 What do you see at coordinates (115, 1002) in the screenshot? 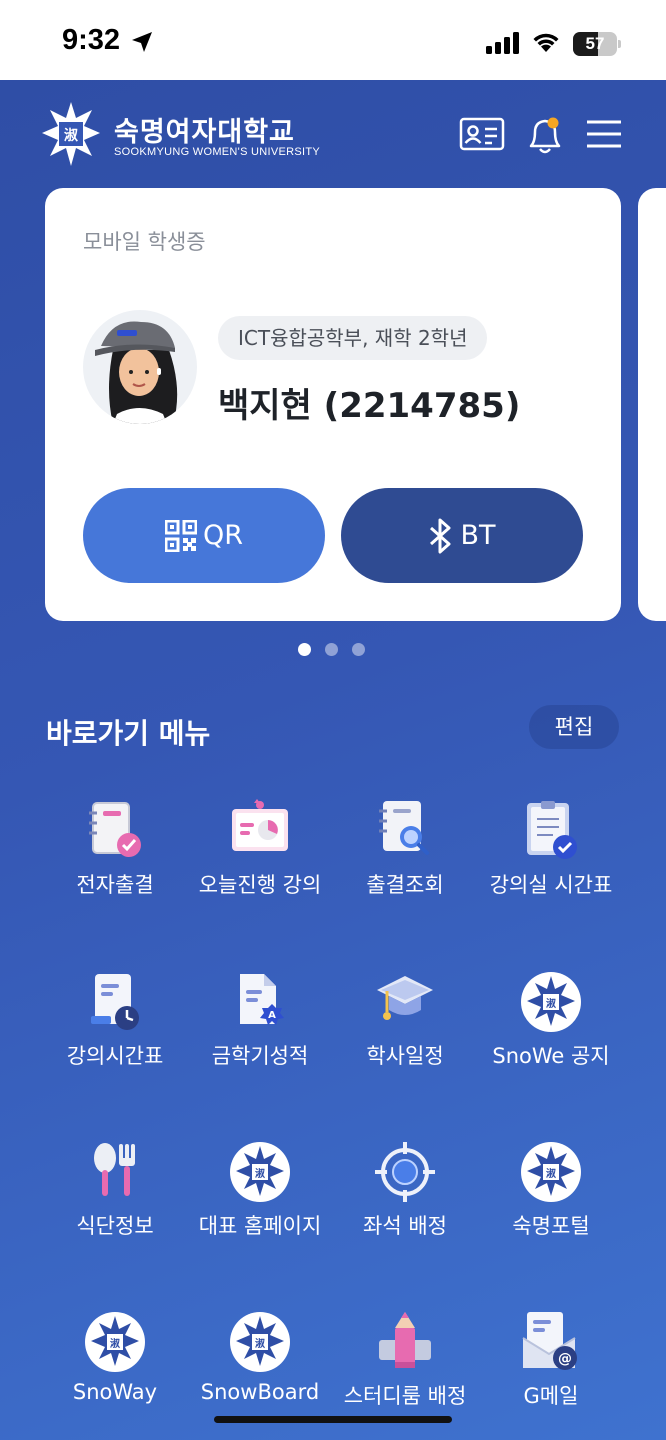
I see `lecture-timetable-icon` at bounding box center [115, 1002].